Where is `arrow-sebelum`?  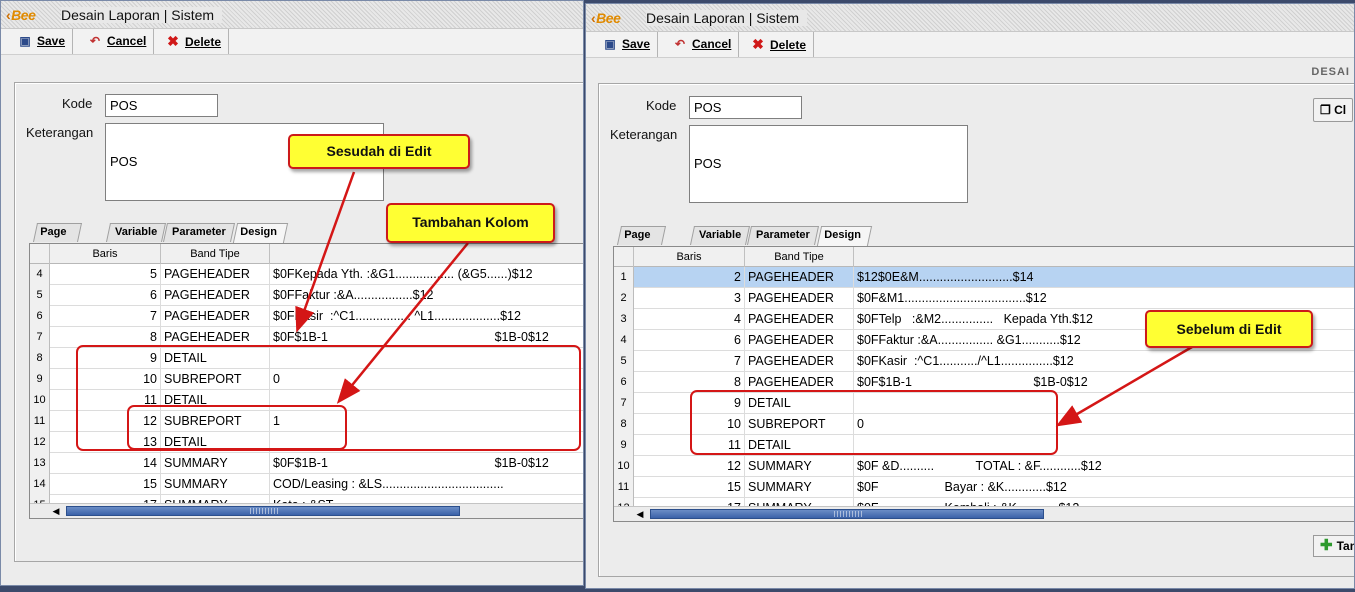 arrow-sebelum is located at coordinates (1124, 386).